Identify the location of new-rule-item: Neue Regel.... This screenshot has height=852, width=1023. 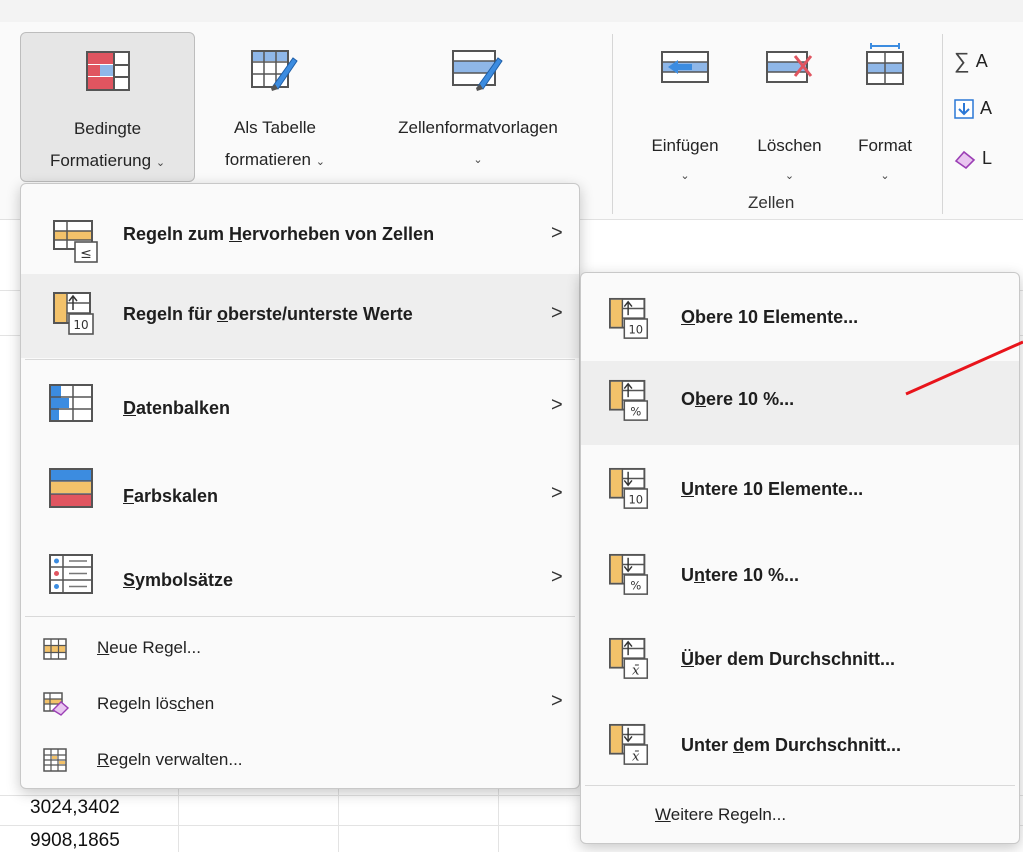
(300, 649).